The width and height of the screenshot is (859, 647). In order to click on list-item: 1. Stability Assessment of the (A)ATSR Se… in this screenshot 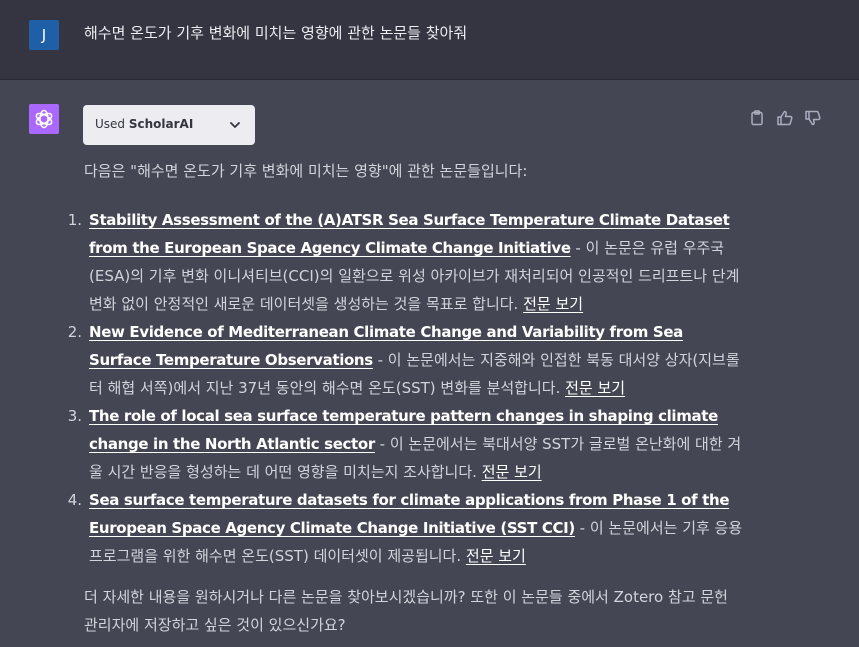, I will do `click(406, 262)`.